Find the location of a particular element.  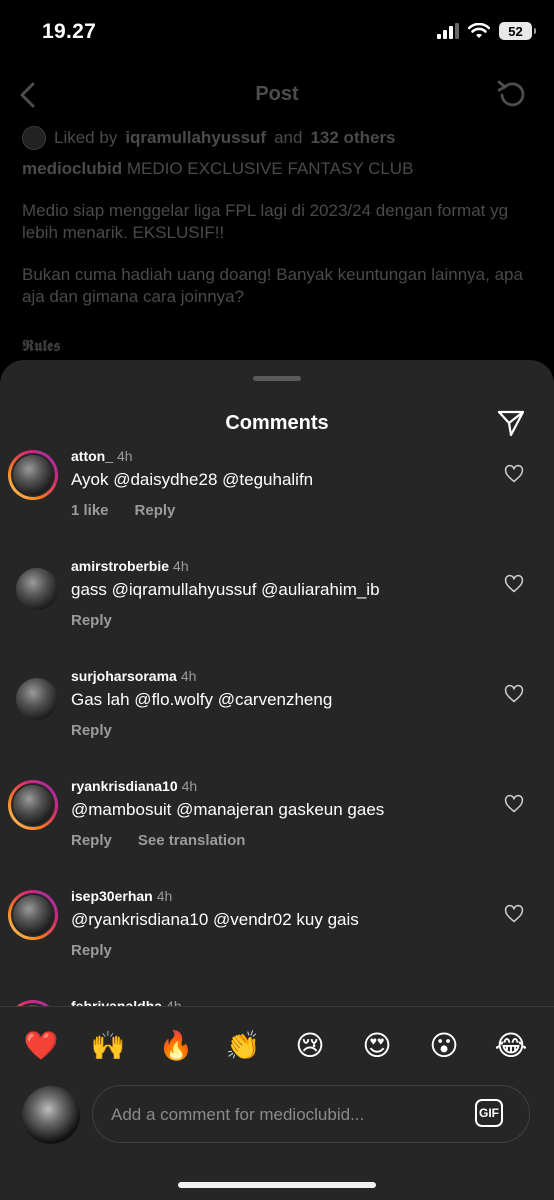

emoji-clap: 👏 is located at coordinates (243, 1046).